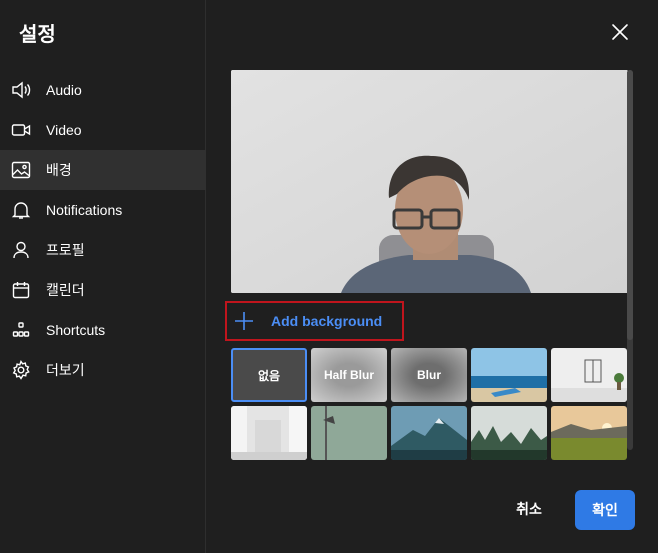 Image resolution: width=658 pixels, height=553 pixels. Describe the element at coordinates (21, 290) in the screenshot. I see `calendar-icon` at that location.